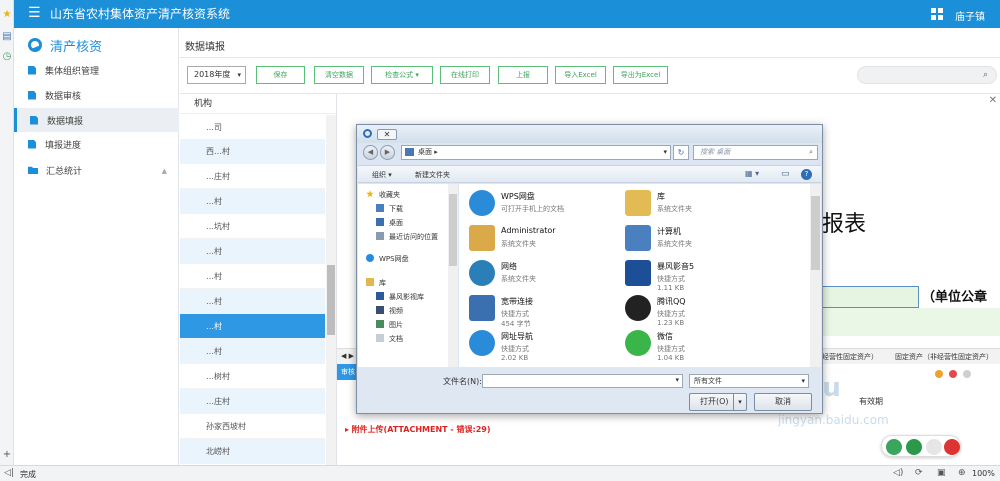  Describe the element at coordinates (589, 134) in the screenshot. I see `dialog-titlebar: 打开 ✕` at that location.